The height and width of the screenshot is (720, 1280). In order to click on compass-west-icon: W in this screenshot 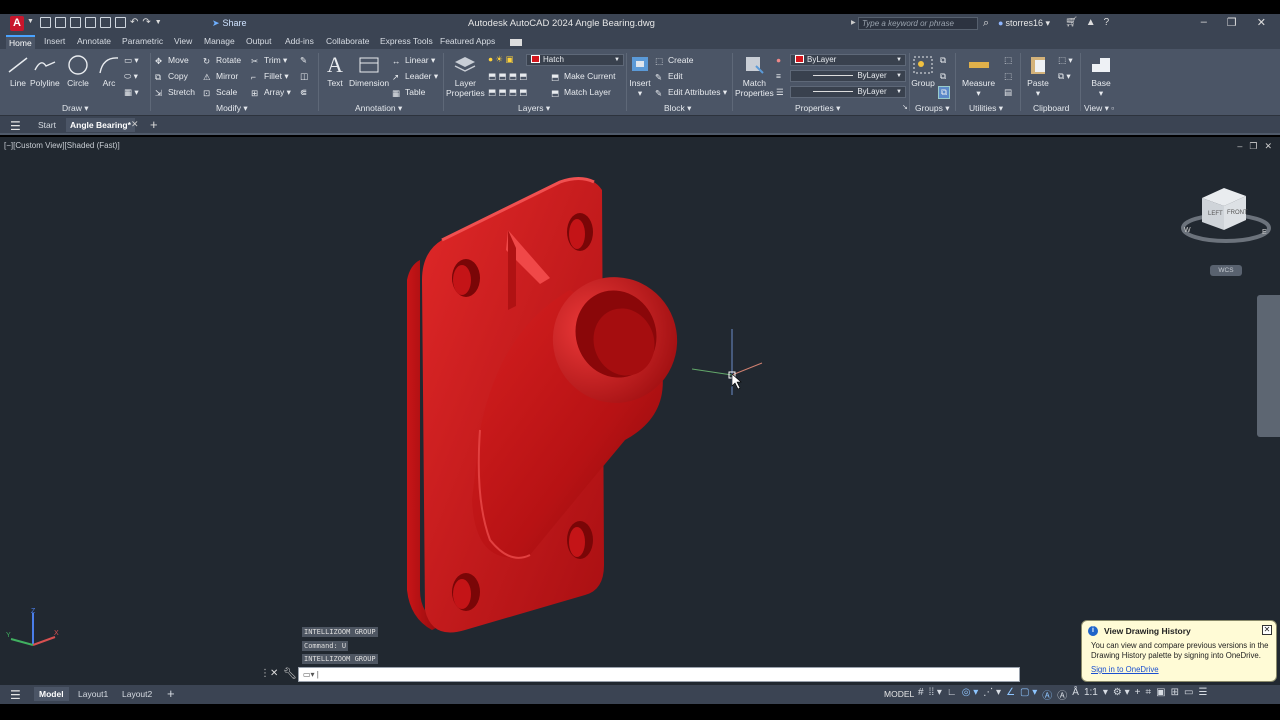, I will do `click(1187, 230)`.